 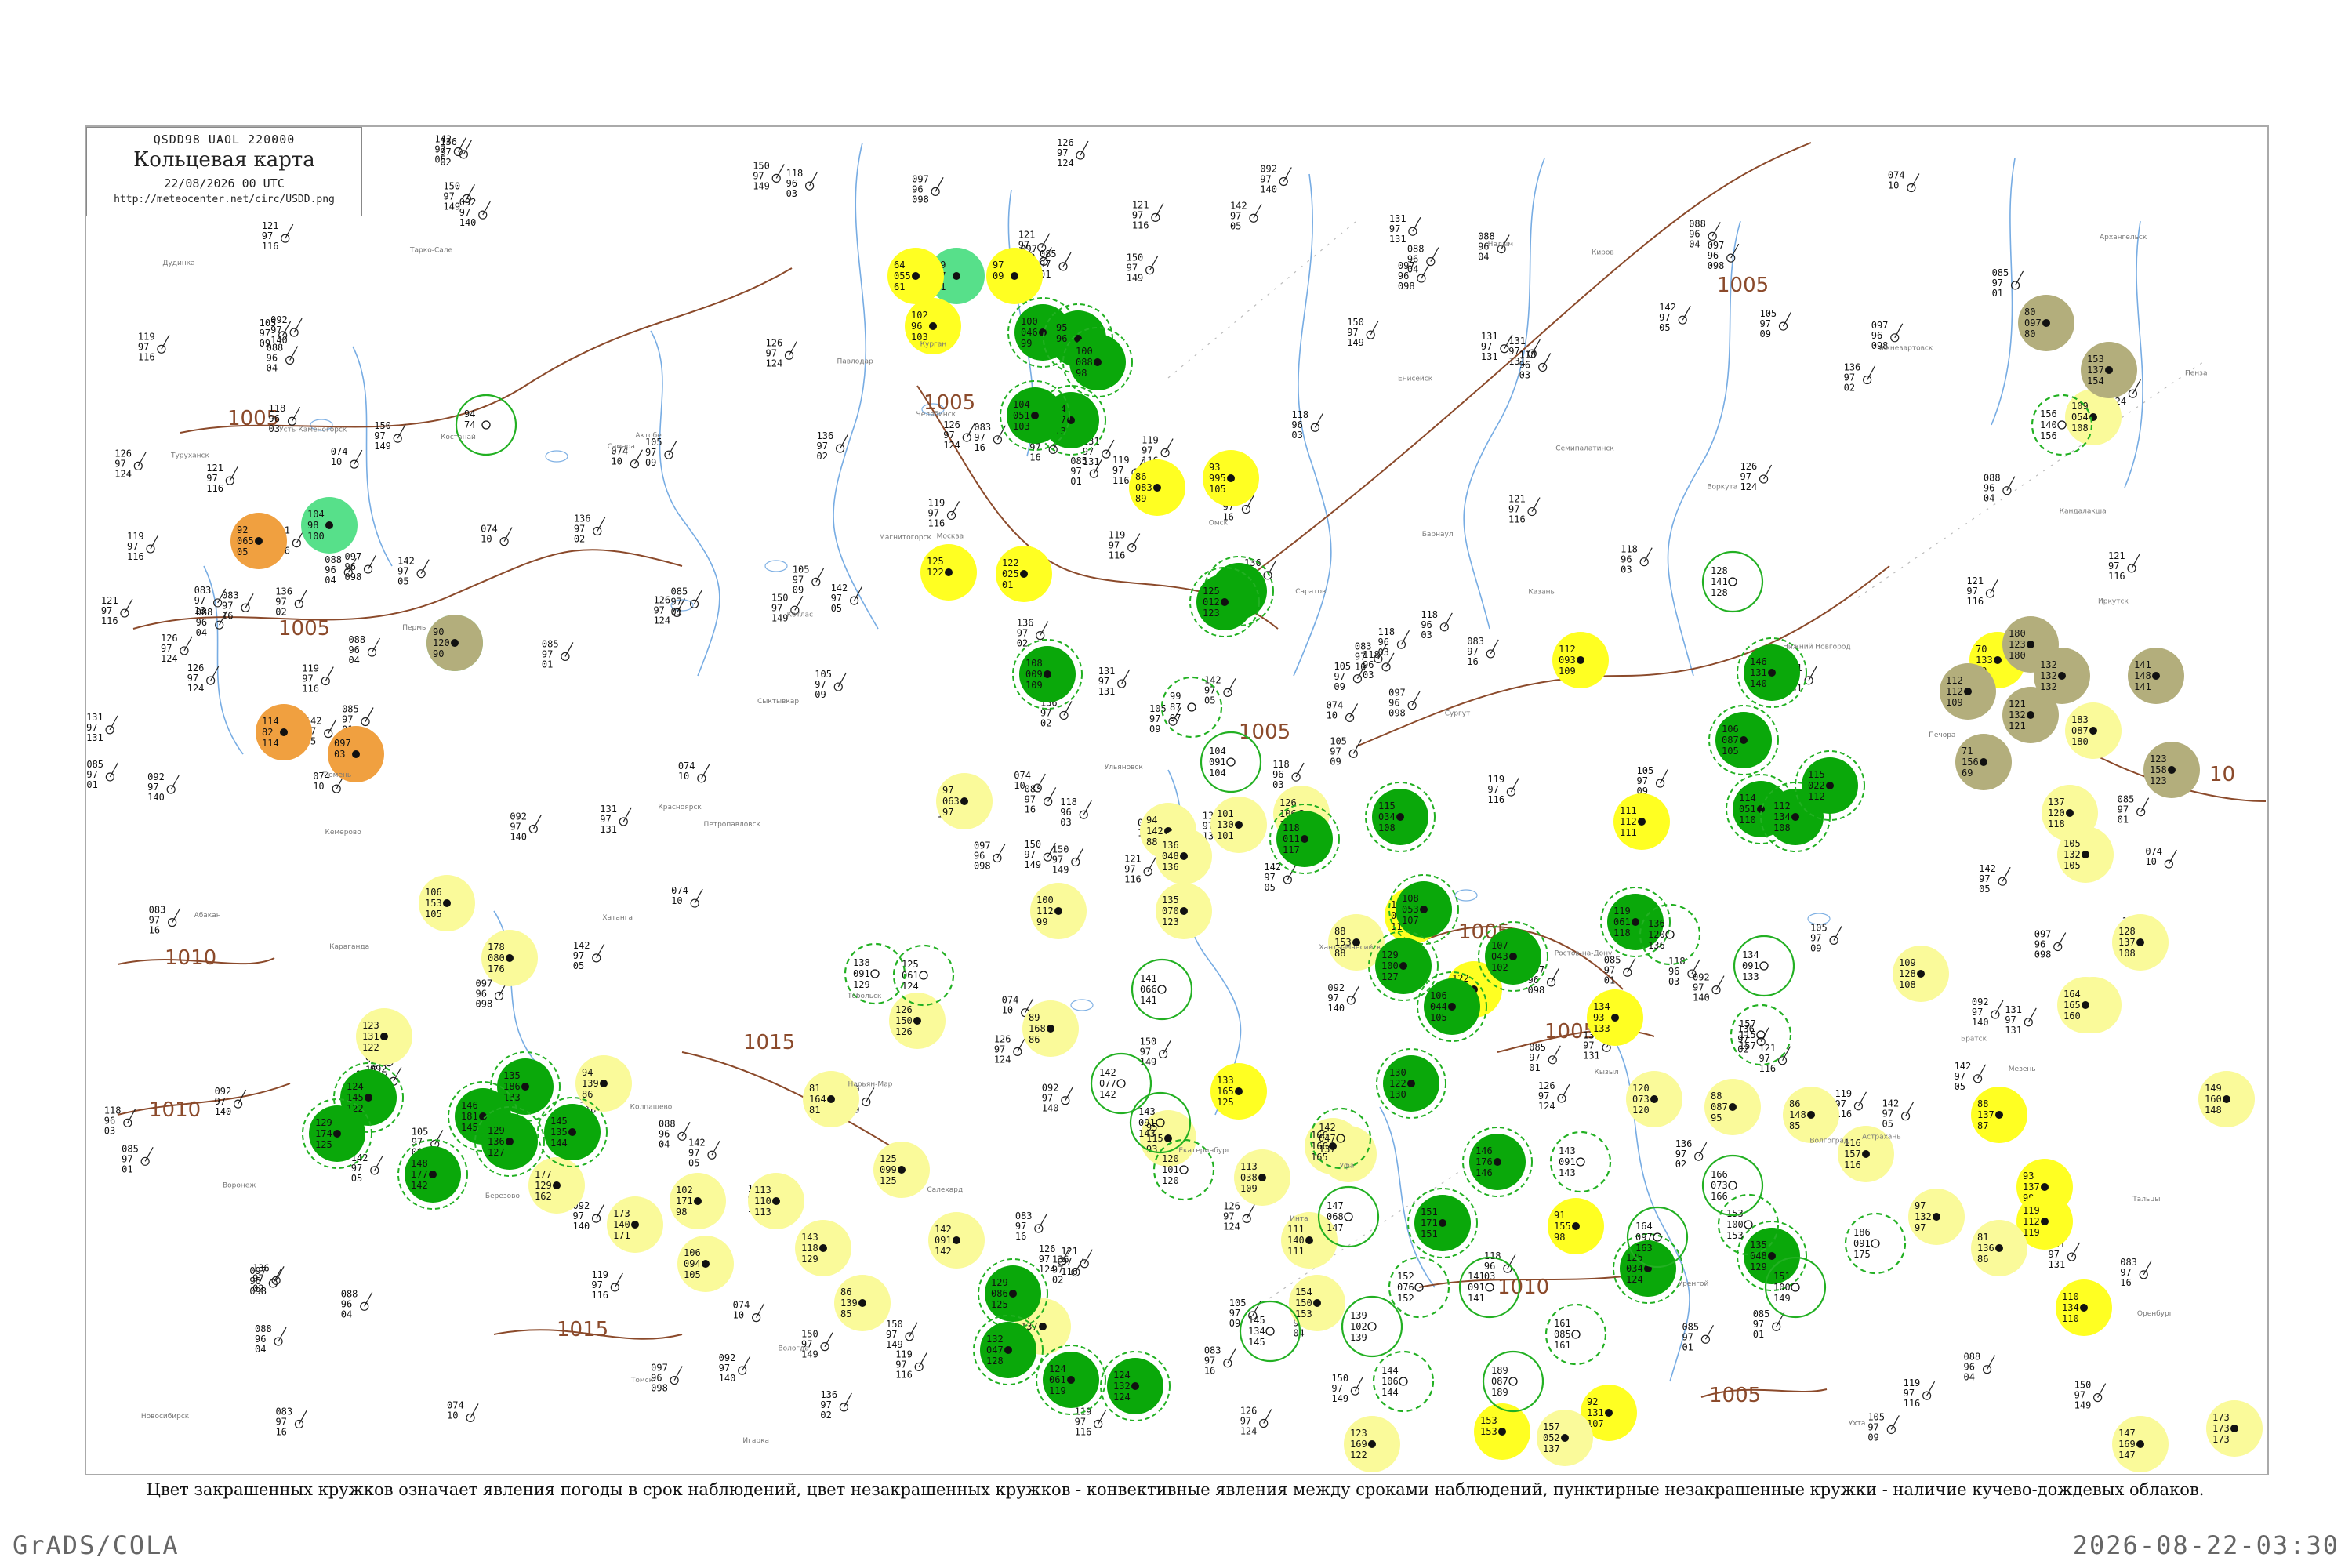 I want to click on station-marker-yellow: 12202501, so click(x=1024, y=574).